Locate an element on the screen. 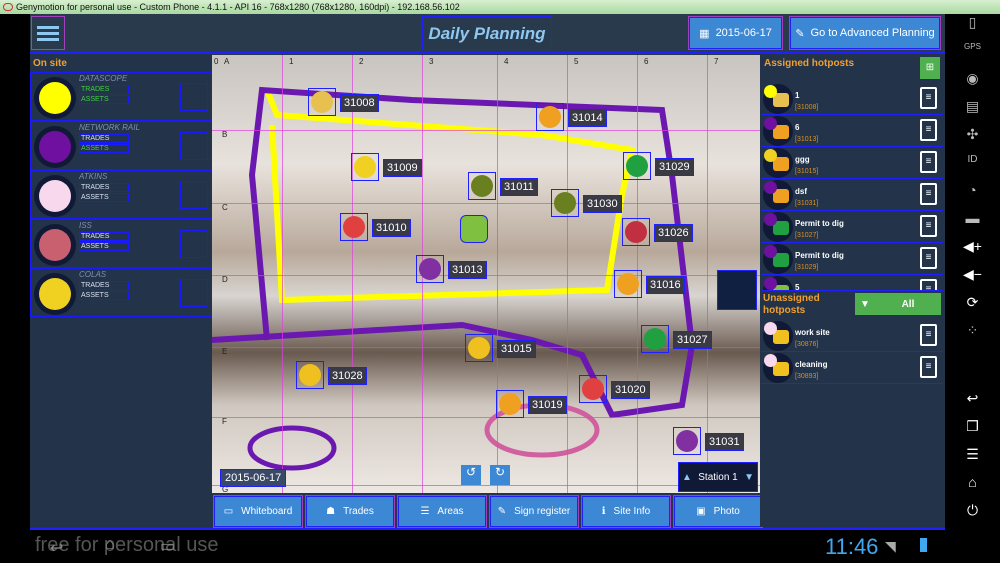 This screenshot has width=1000, height=563. rotate-right-icon: ↻ is located at coordinates (500, 475).